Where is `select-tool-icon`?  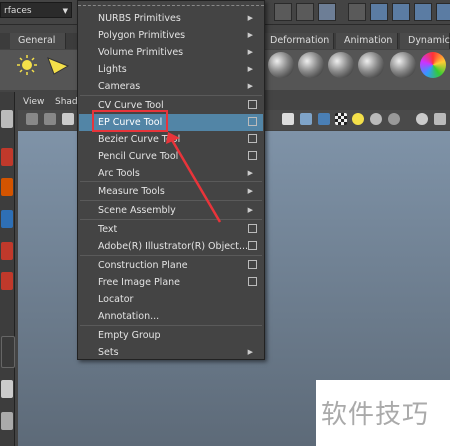 select-tool-icon is located at coordinates (7, 119).